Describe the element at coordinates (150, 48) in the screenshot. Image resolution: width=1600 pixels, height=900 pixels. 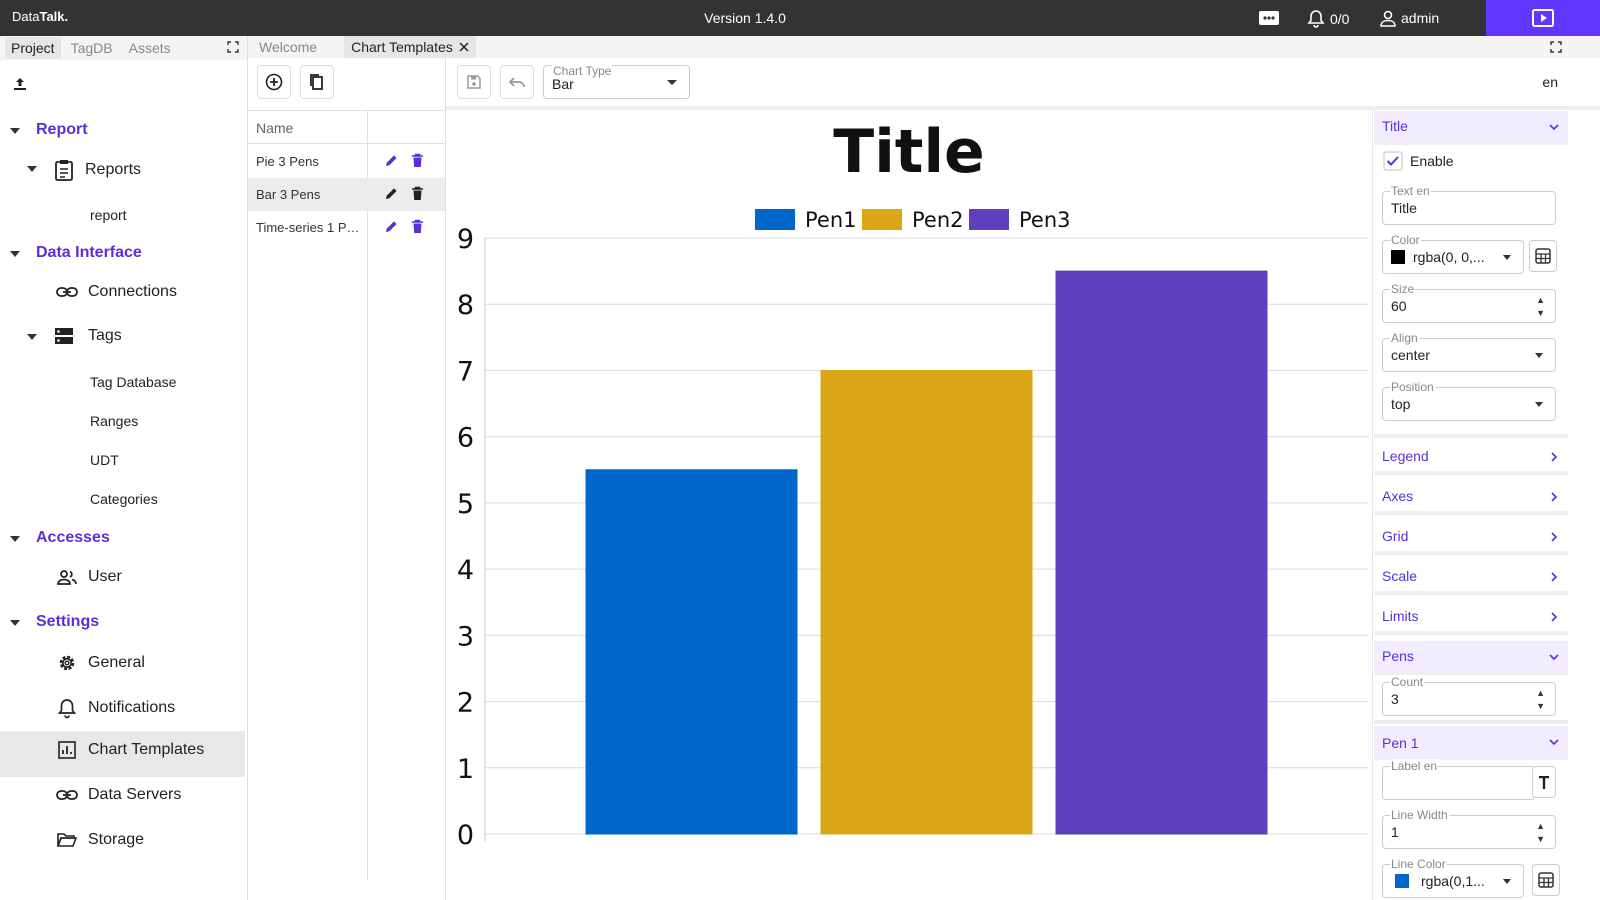
I see `tab-assets: Assets` at that location.